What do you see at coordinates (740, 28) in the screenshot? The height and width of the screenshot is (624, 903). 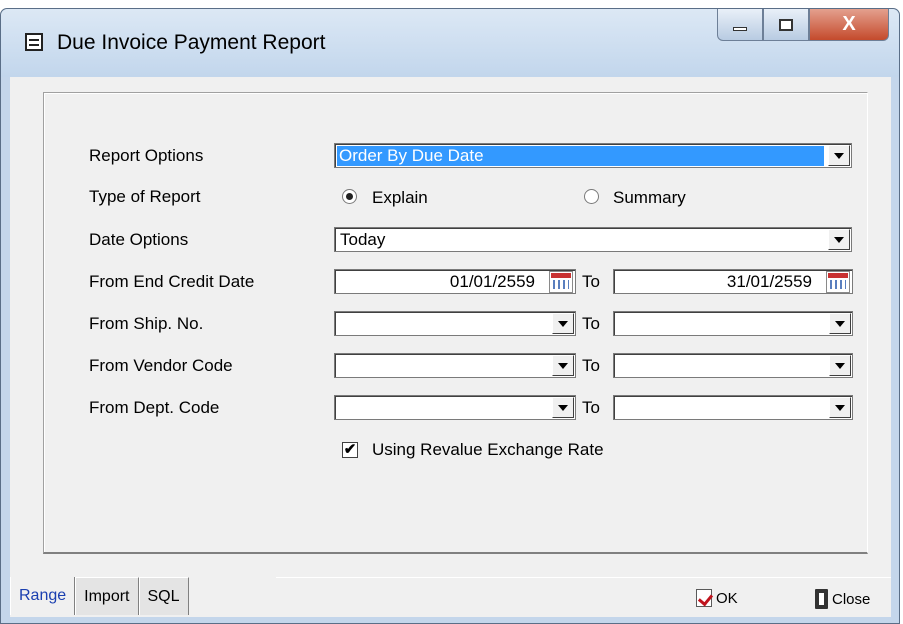 I see `minimize-icon` at bounding box center [740, 28].